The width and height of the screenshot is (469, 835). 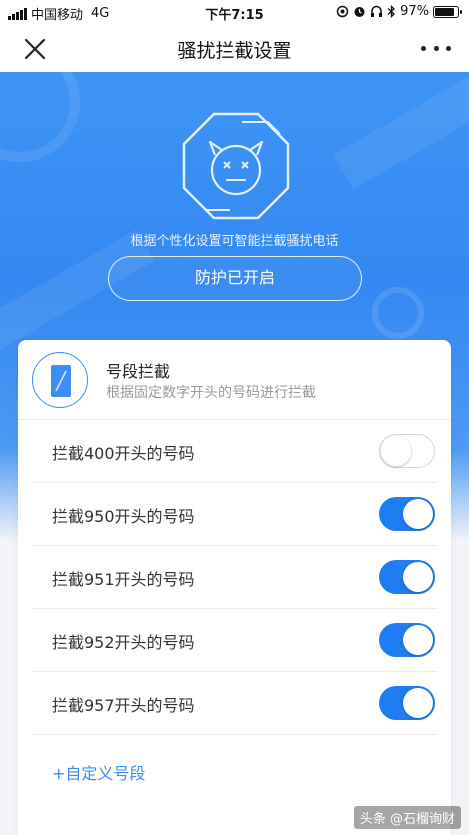 I want to click on rule-row: 拦截951开头的号码, so click(x=234, y=577).